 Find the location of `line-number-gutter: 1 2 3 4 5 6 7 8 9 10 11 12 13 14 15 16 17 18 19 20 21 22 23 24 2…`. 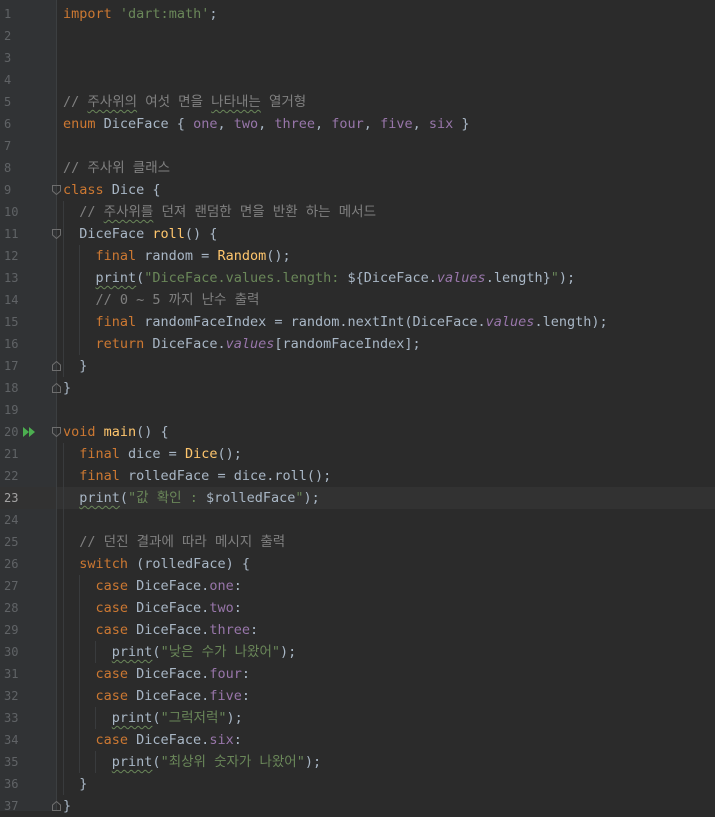

line-number-gutter: 1 2 3 4 5 6 7 8 9 10 11 12 13 14 15 16 17 18 19 20 21 22 23 24 2… is located at coordinates (30, 406).